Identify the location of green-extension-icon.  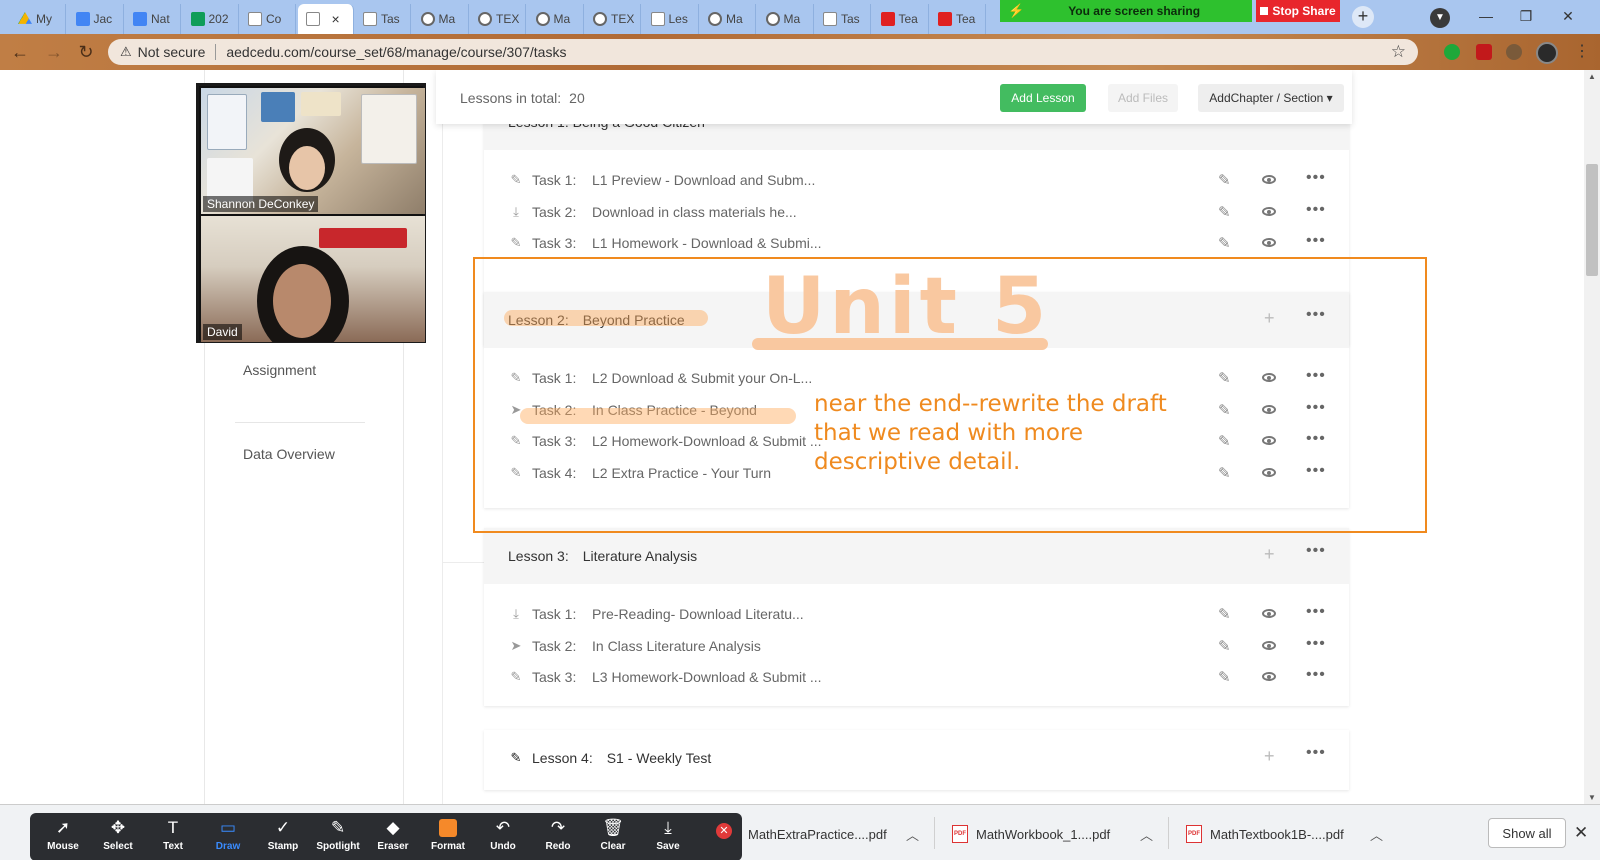
(1452, 52).